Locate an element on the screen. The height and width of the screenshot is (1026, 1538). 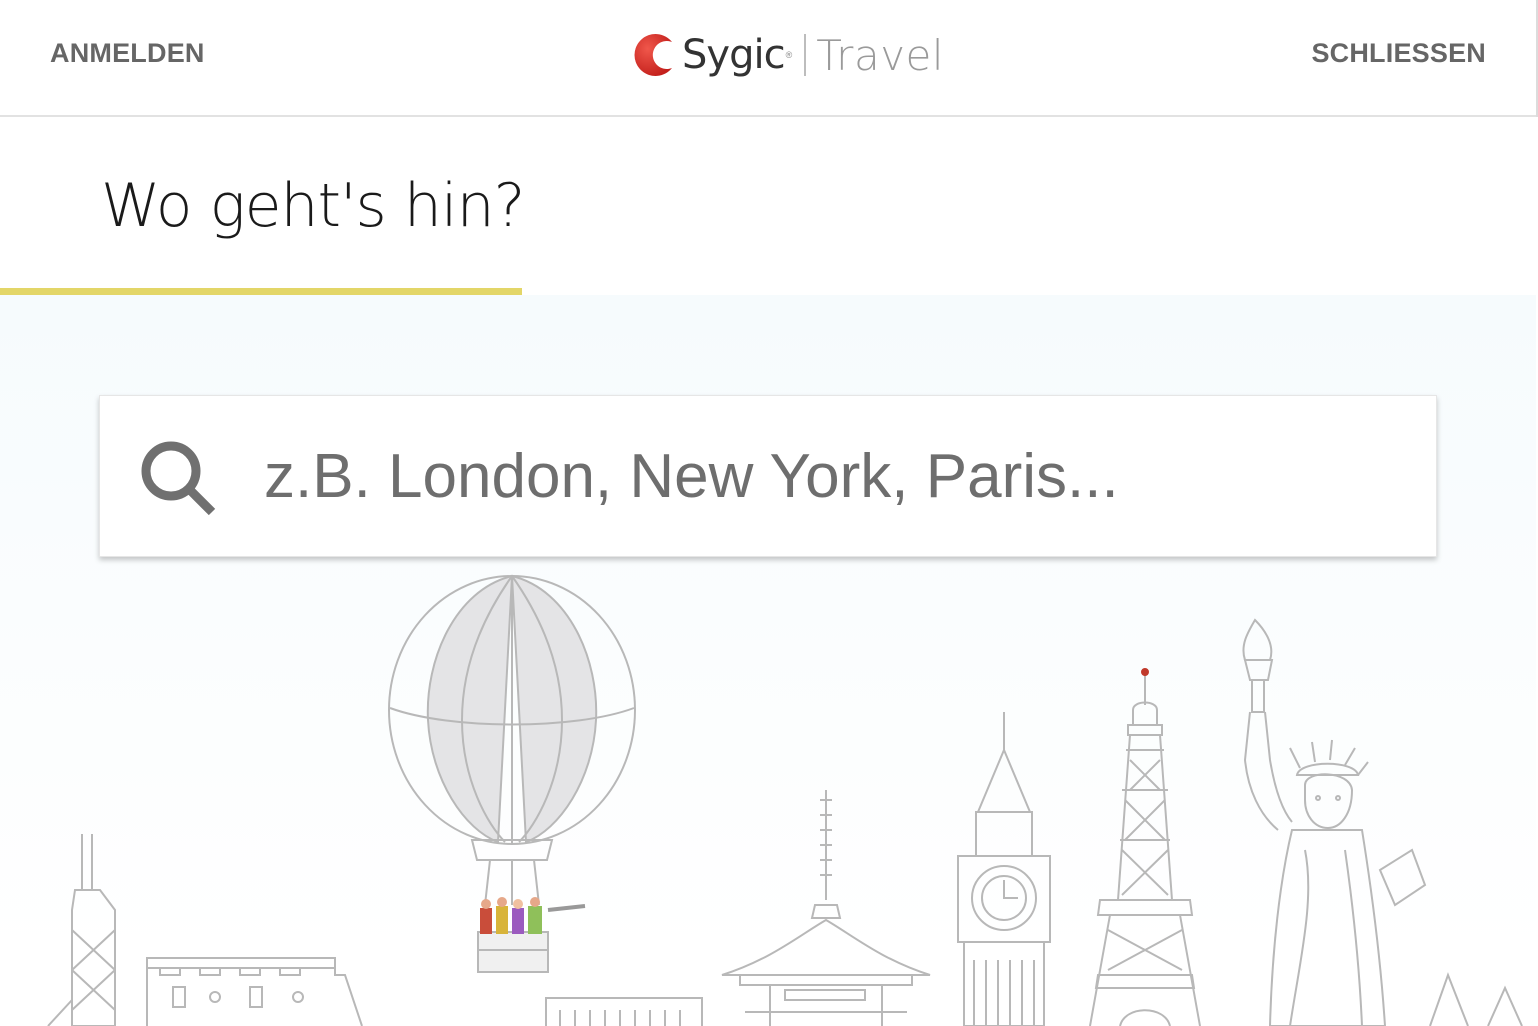
low-building-drawing is located at coordinates (624, 1011).